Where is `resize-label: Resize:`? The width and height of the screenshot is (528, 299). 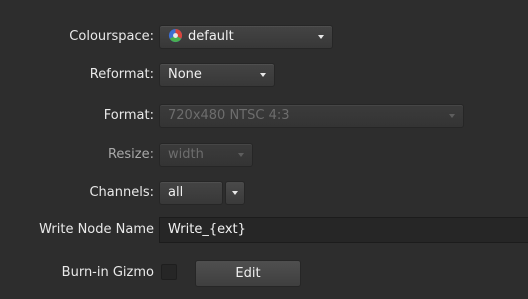
resize-label: Resize: is located at coordinates (130, 154).